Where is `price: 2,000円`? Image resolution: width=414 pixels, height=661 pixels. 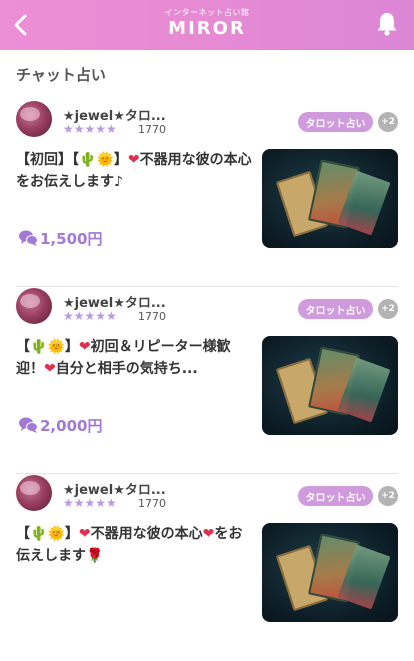
price: 2,000円 is located at coordinates (71, 425).